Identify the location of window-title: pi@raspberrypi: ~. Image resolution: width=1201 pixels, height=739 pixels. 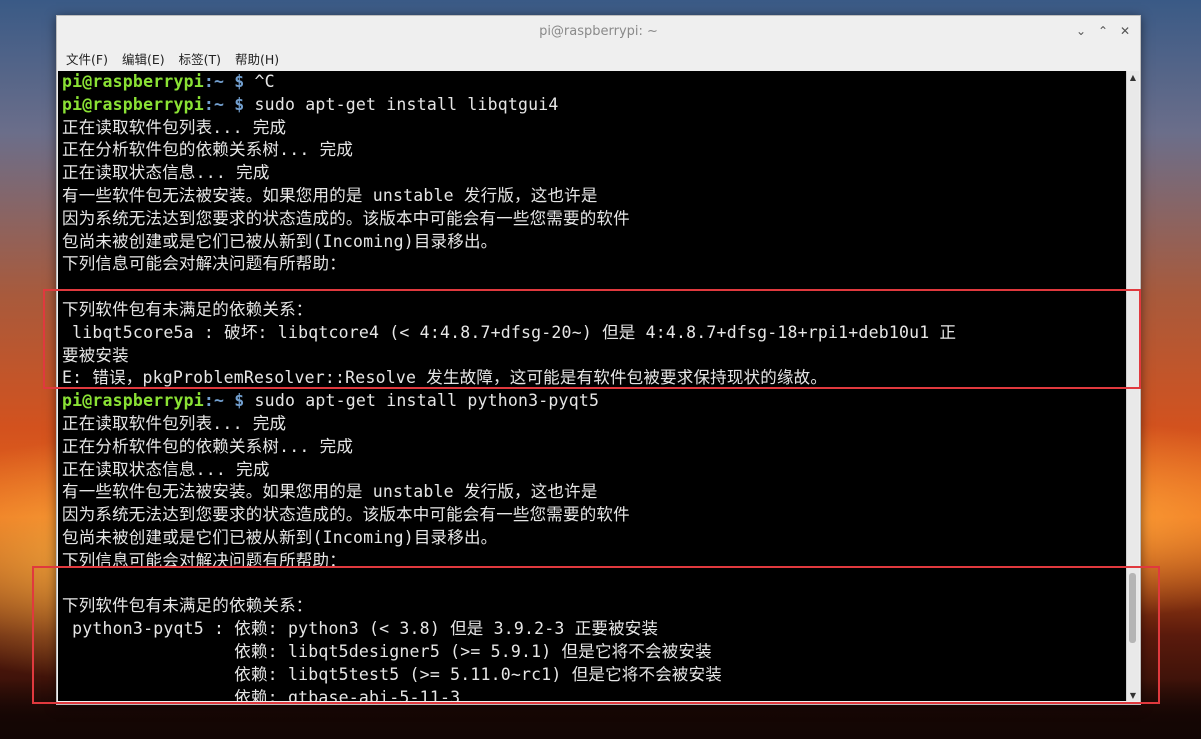
(598, 31).